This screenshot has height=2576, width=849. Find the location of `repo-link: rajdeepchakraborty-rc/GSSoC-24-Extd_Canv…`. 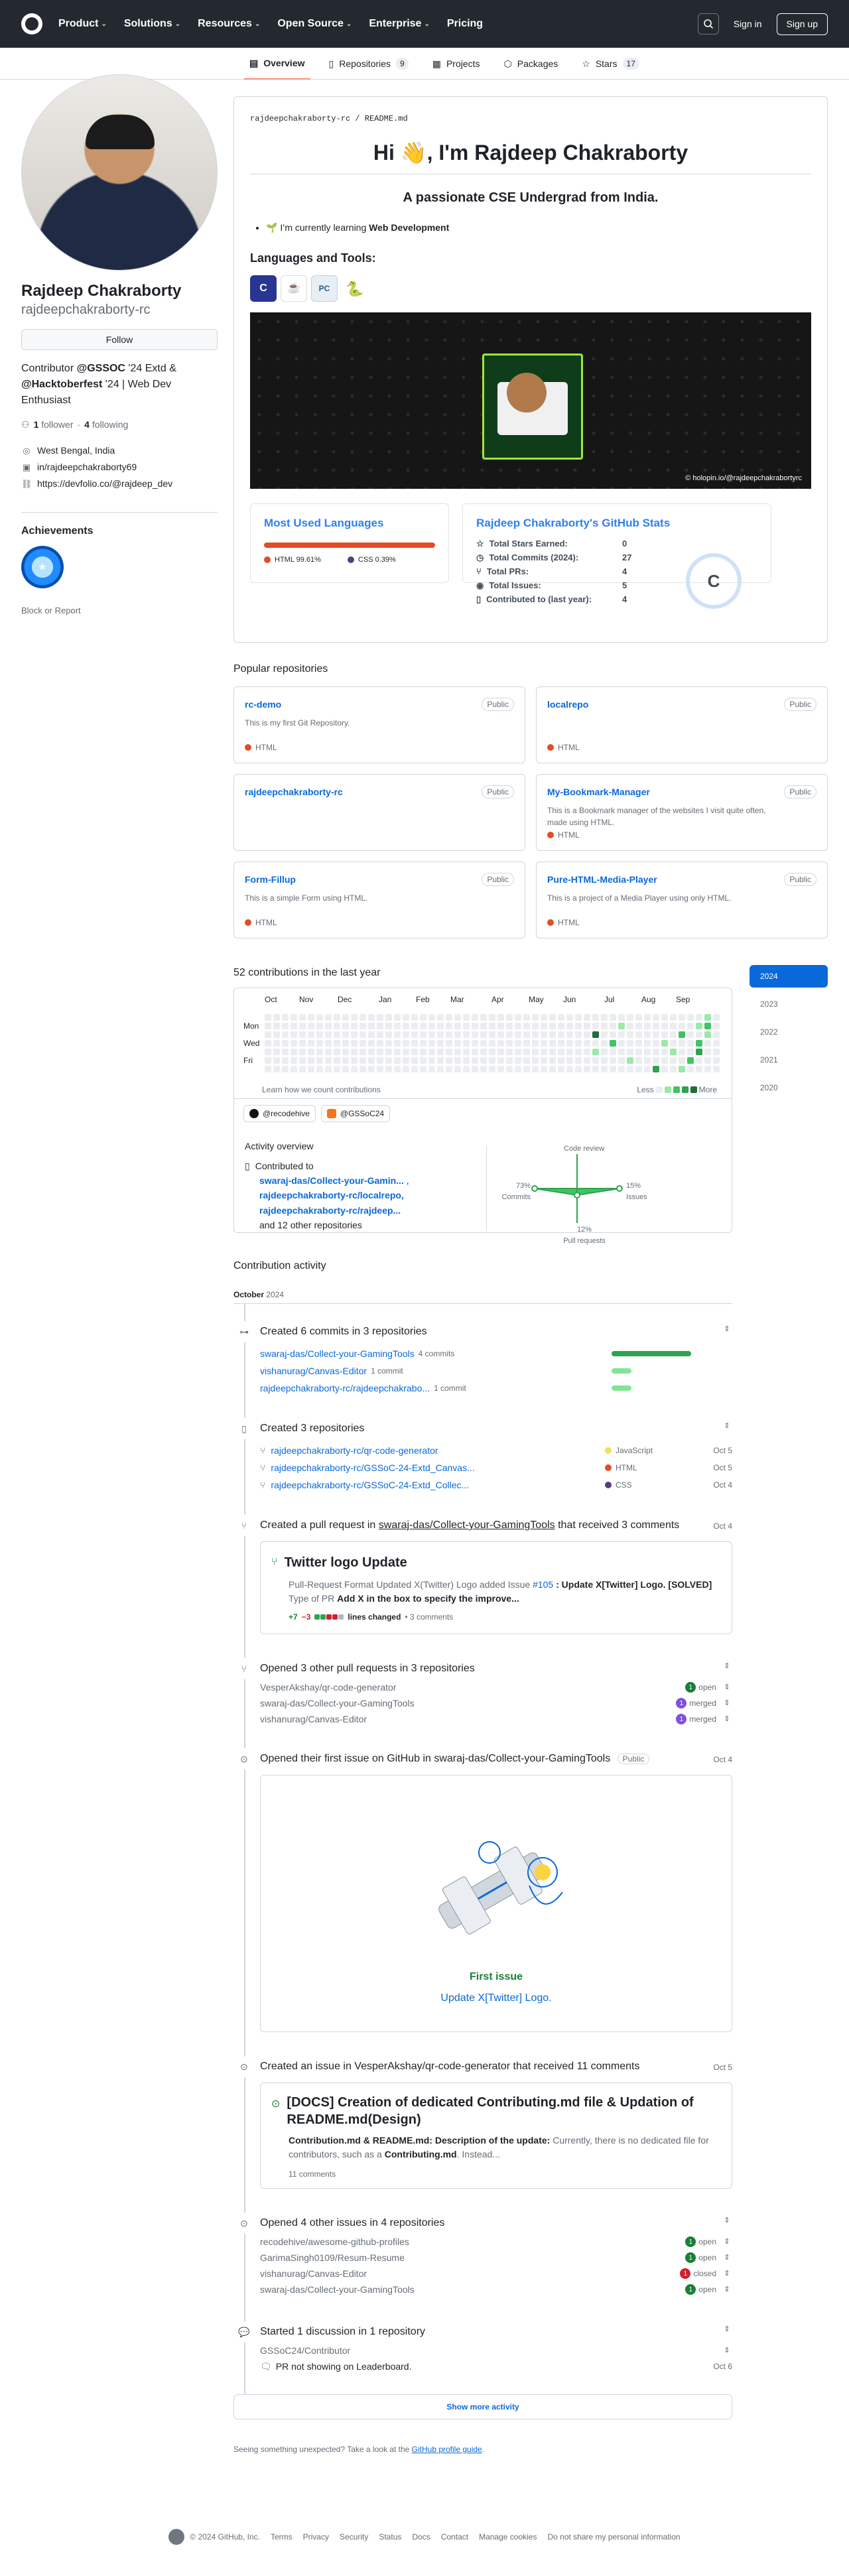

repo-link: rajdeepchakraborty-rc/GSSoC-24-Extd_Canv… is located at coordinates (373, 1468).